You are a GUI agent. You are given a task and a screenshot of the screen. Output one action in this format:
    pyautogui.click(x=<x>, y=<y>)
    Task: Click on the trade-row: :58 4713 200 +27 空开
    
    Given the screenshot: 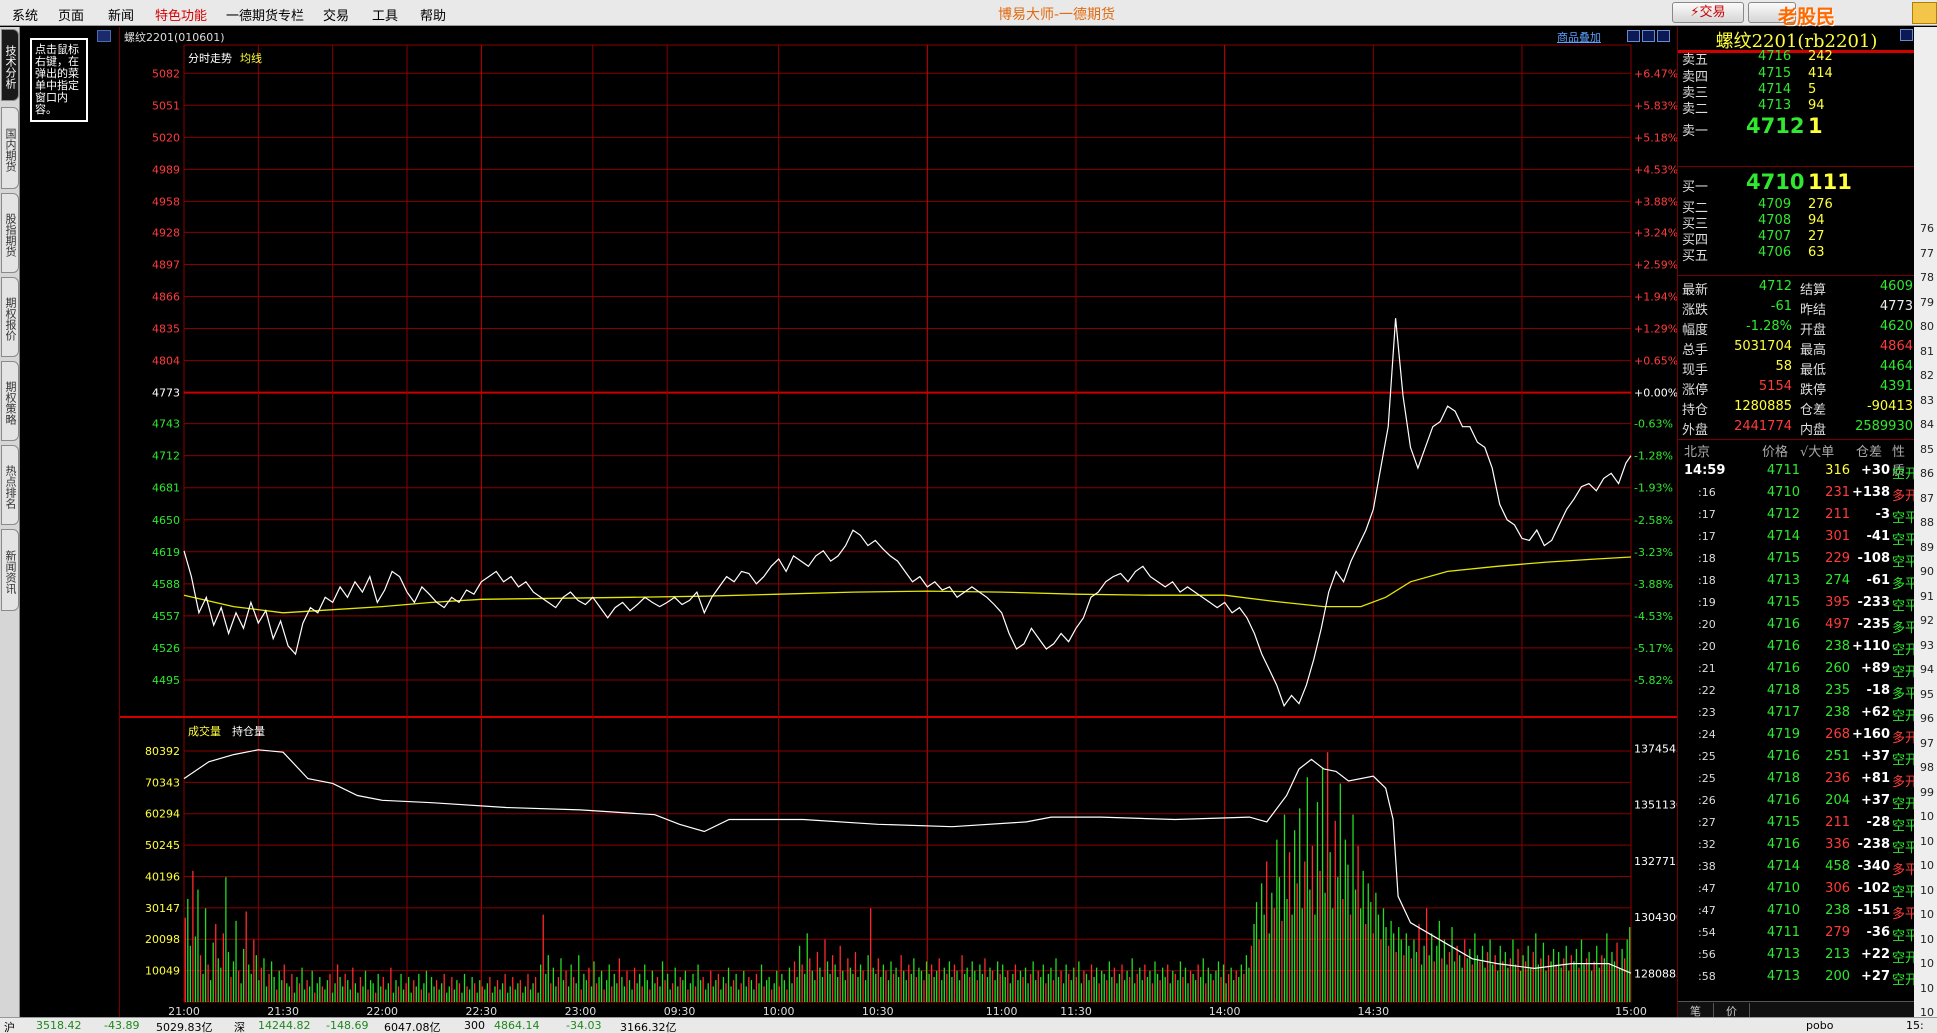 What is the action you would take?
    pyautogui.click(x=1798, y=980)
    